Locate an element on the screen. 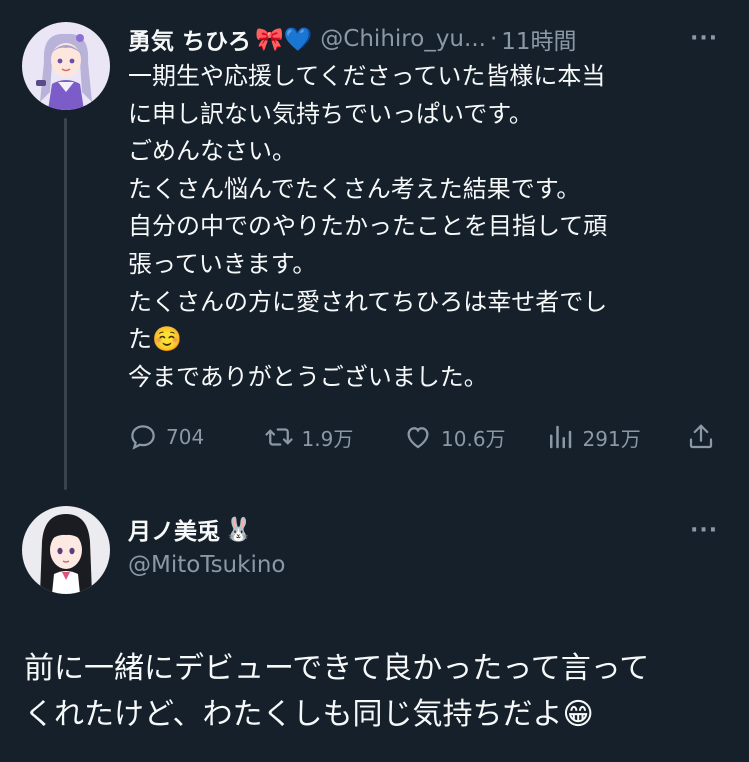 Image resolution: width=749 pixels, height=762 pixels. rabbit-emoji: 🐰 is located at coordinates (238, 529).